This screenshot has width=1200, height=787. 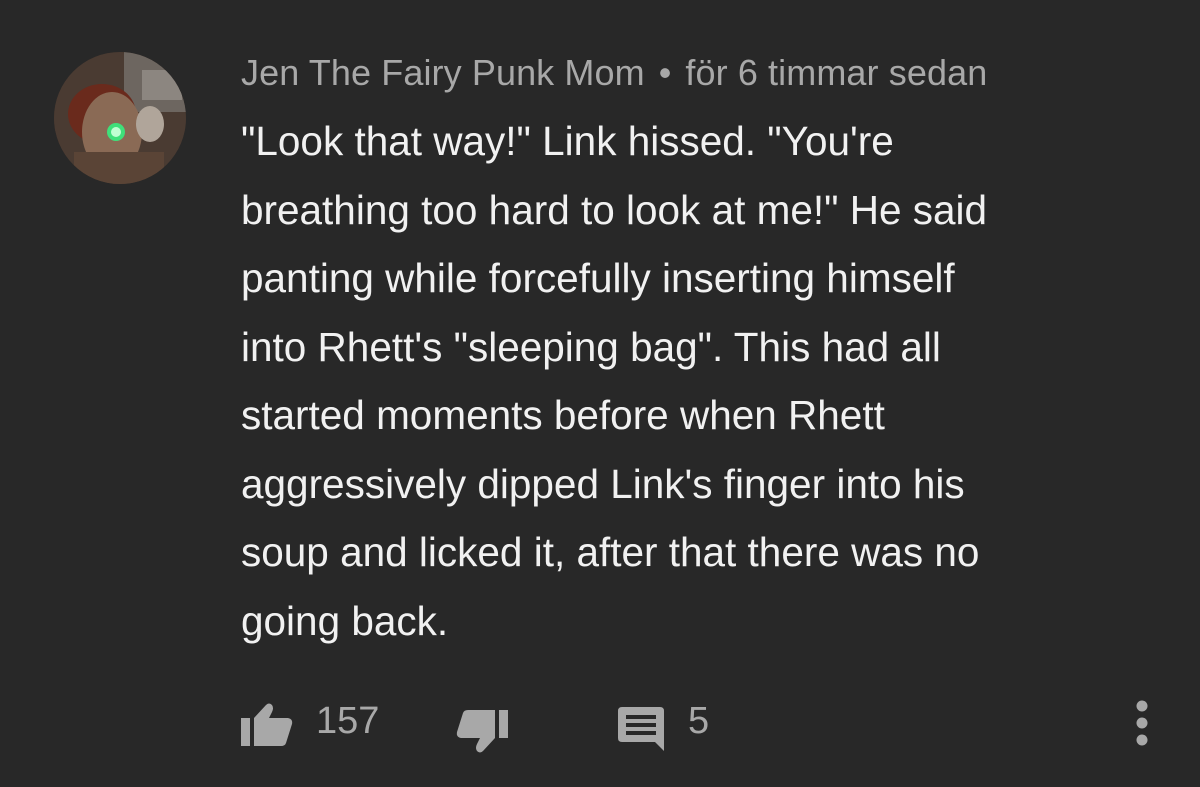 What do you see at coordinates (443, 72) in the screenshot?
I see `author-name: Jen The Fairy Punk Mom` at bounding box center [443, 72].